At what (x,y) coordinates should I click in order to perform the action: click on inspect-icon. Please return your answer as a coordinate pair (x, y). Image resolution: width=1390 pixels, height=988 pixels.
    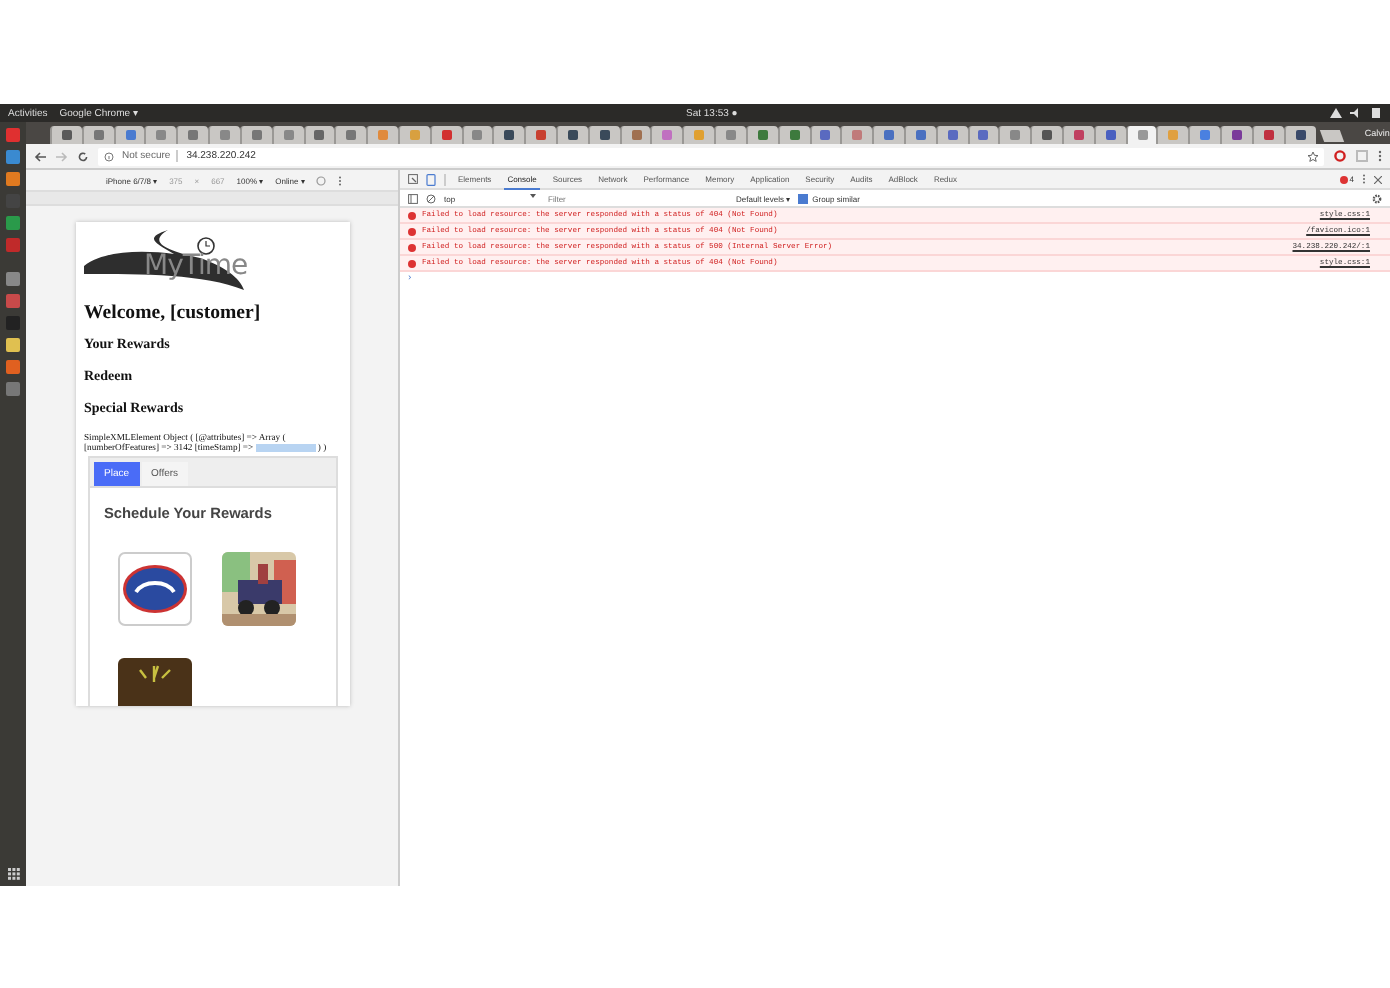
    Looking at the image, I should click on (413, 179).